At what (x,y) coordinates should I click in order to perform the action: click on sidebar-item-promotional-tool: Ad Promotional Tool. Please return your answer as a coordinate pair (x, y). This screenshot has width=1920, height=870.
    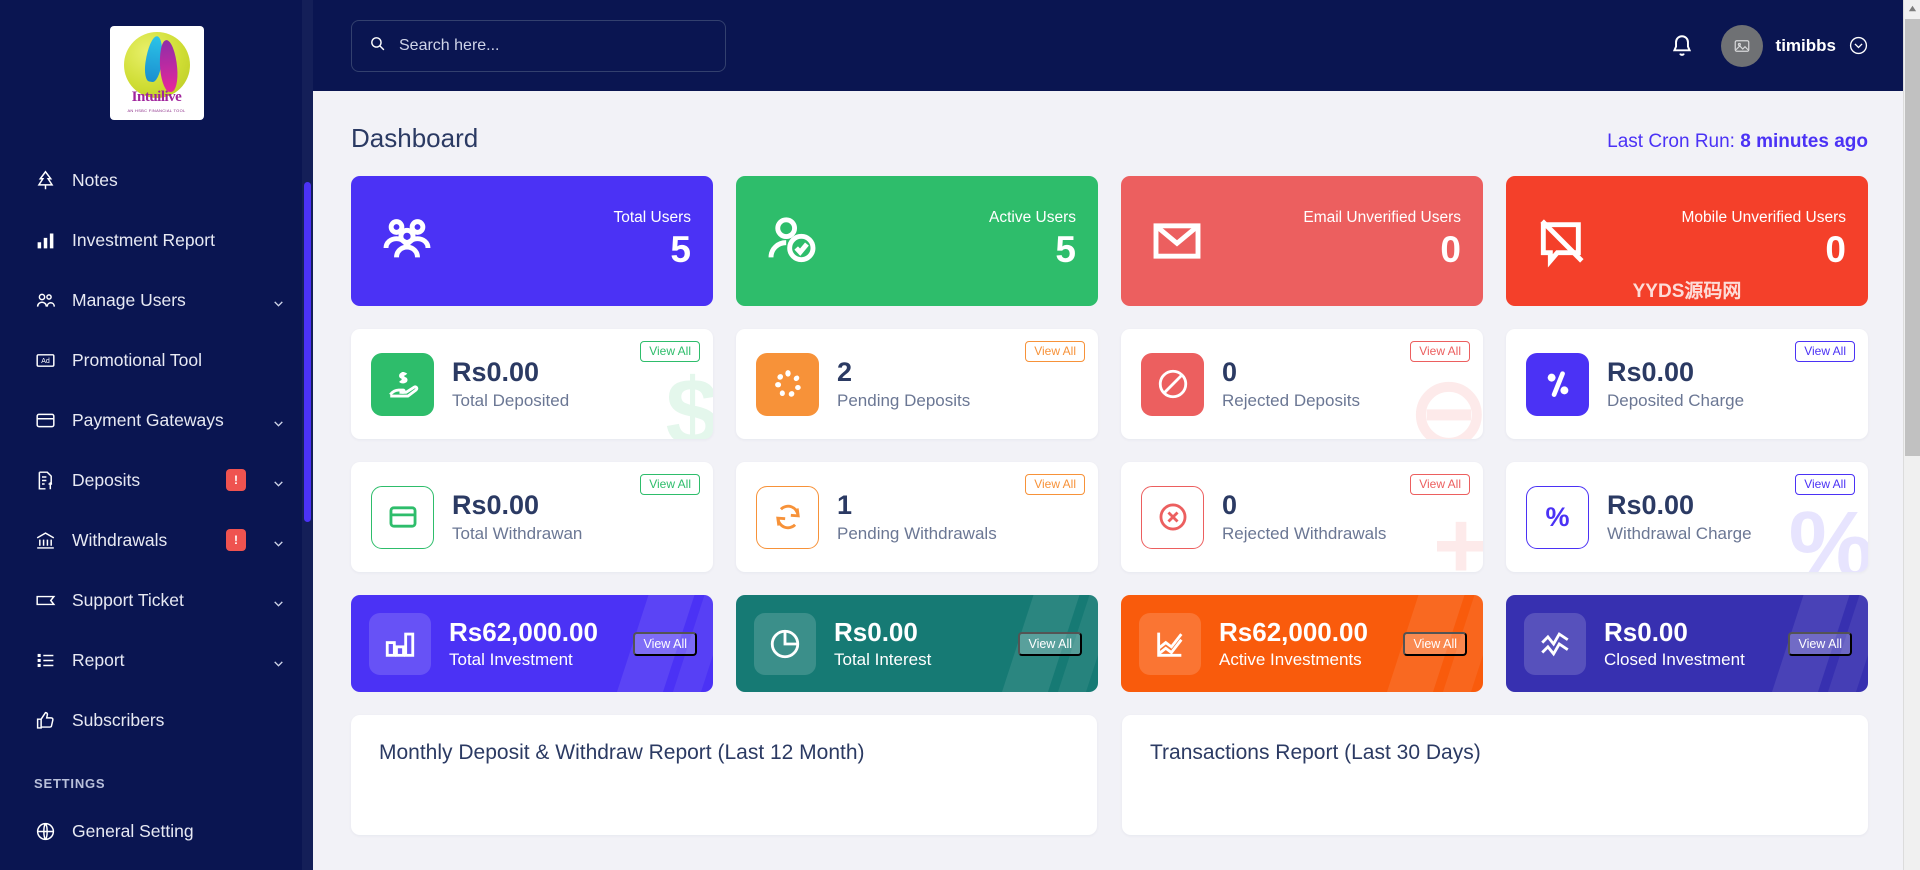
    Looking at the image, I should click on (156, 360).